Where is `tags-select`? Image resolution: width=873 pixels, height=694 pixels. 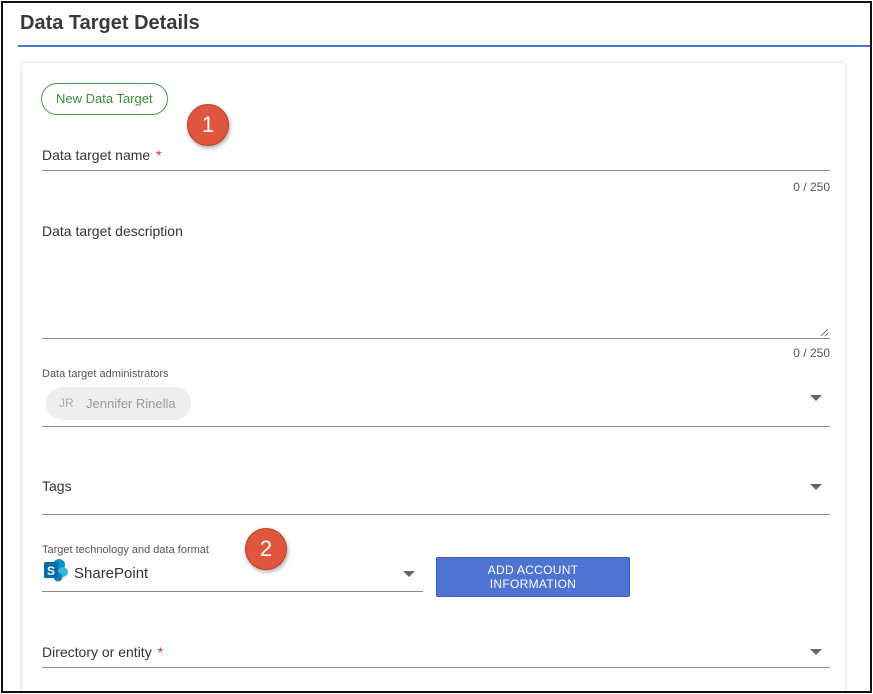 tags-select is located at coordinates (436, 514).